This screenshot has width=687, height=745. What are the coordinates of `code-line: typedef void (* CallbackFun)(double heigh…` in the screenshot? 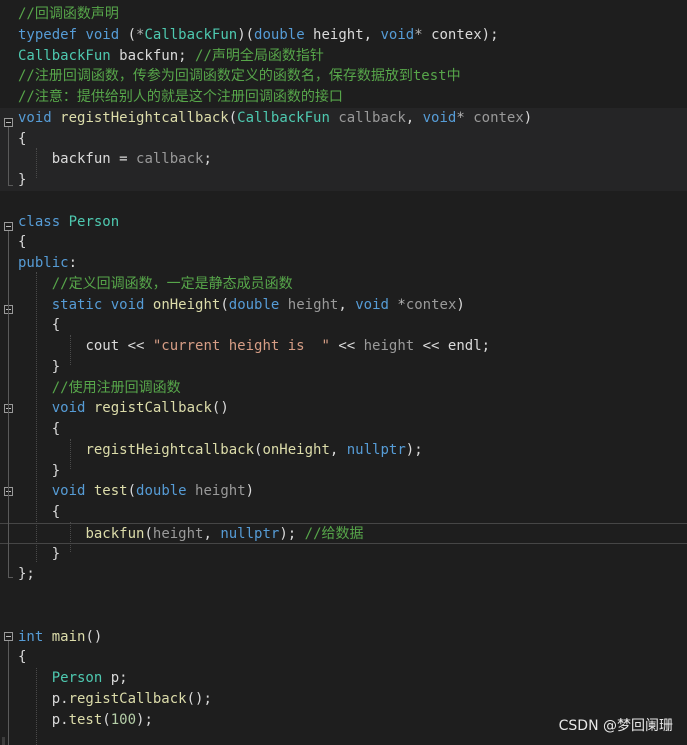 It's located at (343, 35).